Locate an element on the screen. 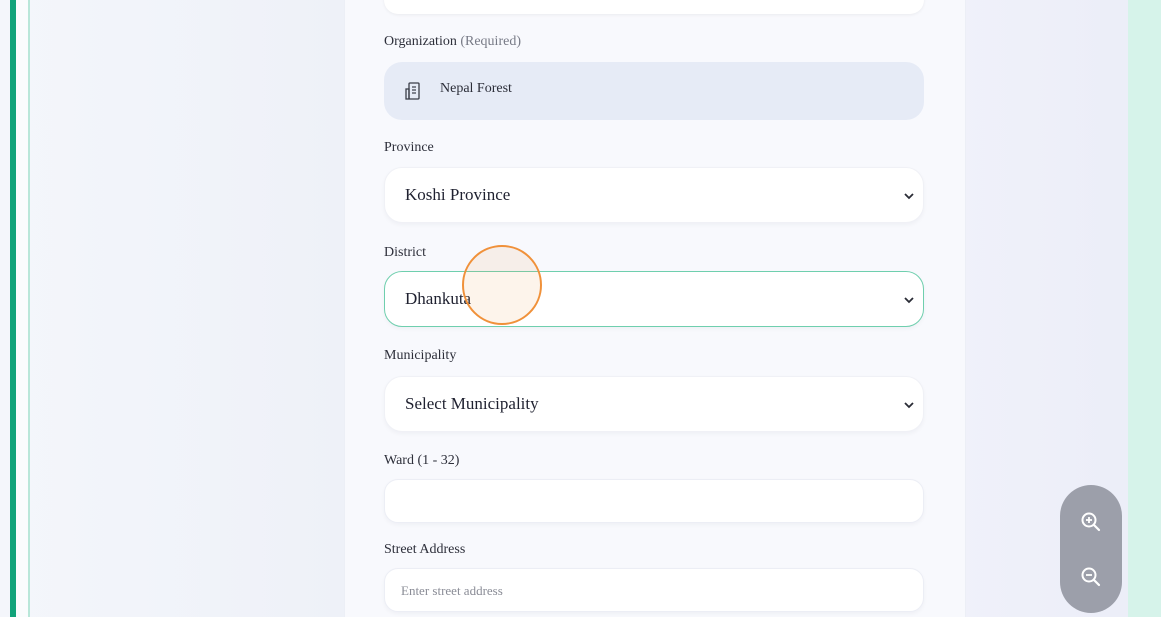  organization-label: Organization (Required) is located at coordinates (452, 41).